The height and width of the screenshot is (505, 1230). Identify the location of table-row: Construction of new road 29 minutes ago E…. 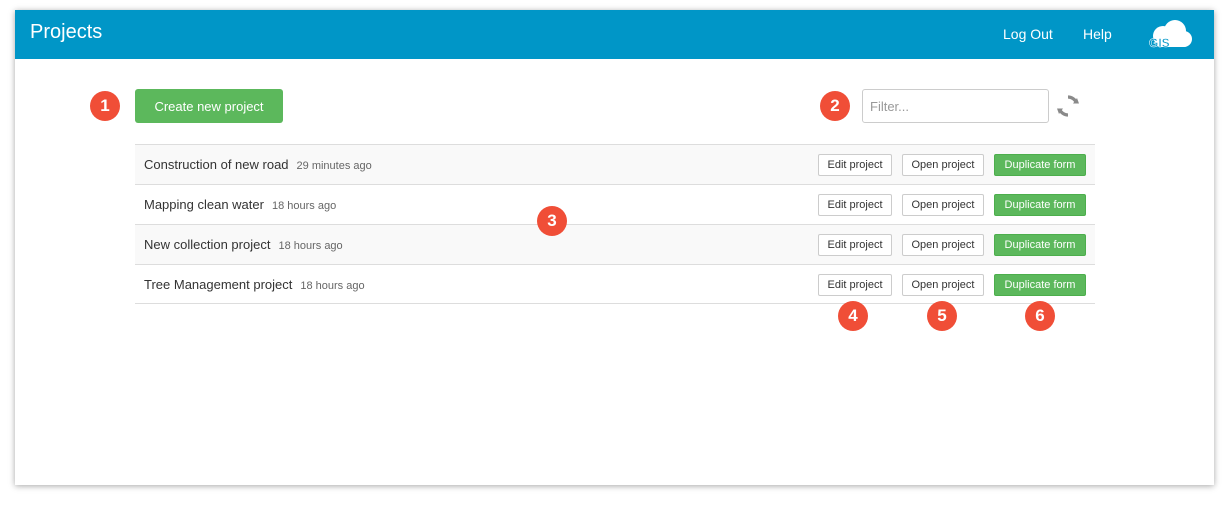
(615, 164).